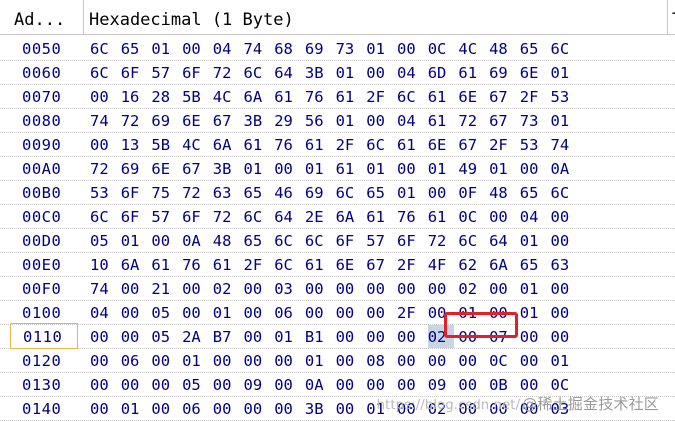 The width and height of the screenshot is (675, 422). Describe the element at coordinates (41, 288) in the screenshot. I see `row-address: 00F0` at that location.